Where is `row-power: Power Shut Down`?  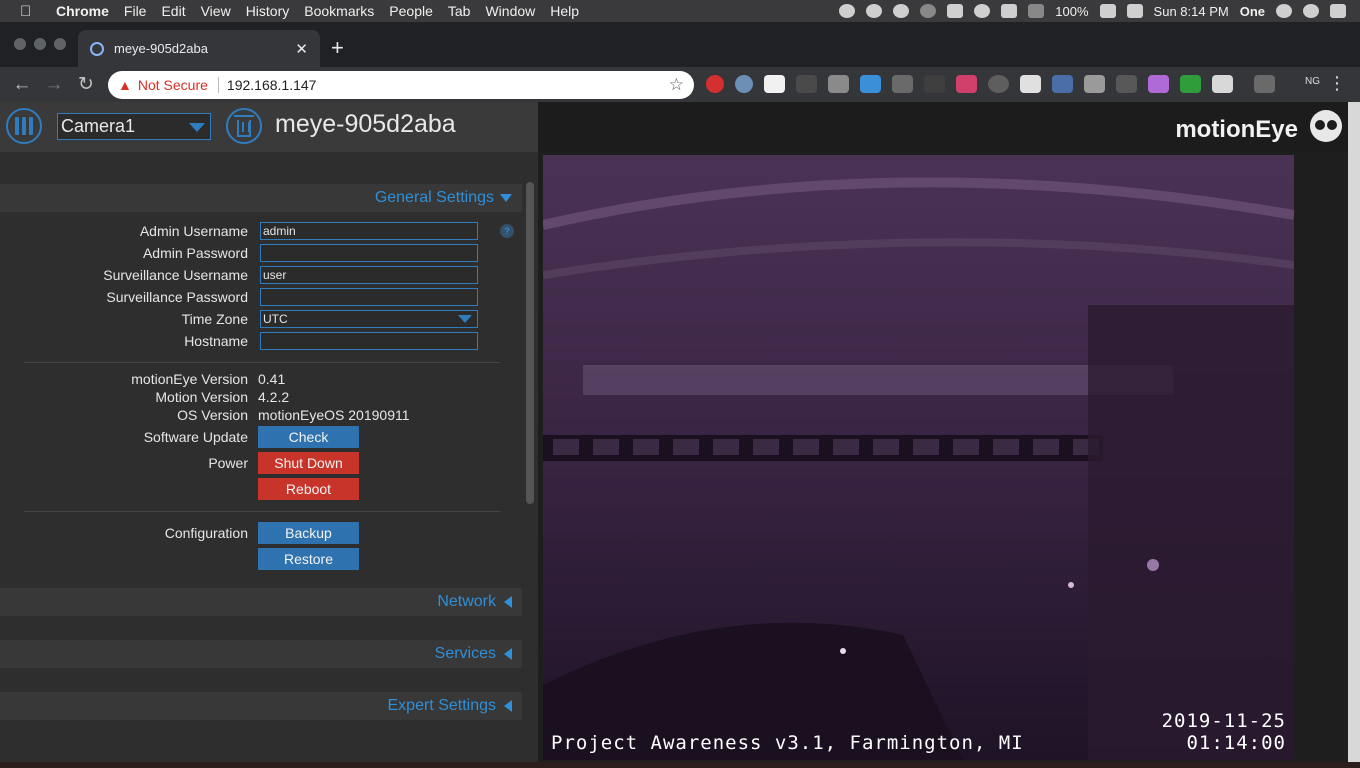
row-power: Power Shut Down is located at coordinates (261, 463).